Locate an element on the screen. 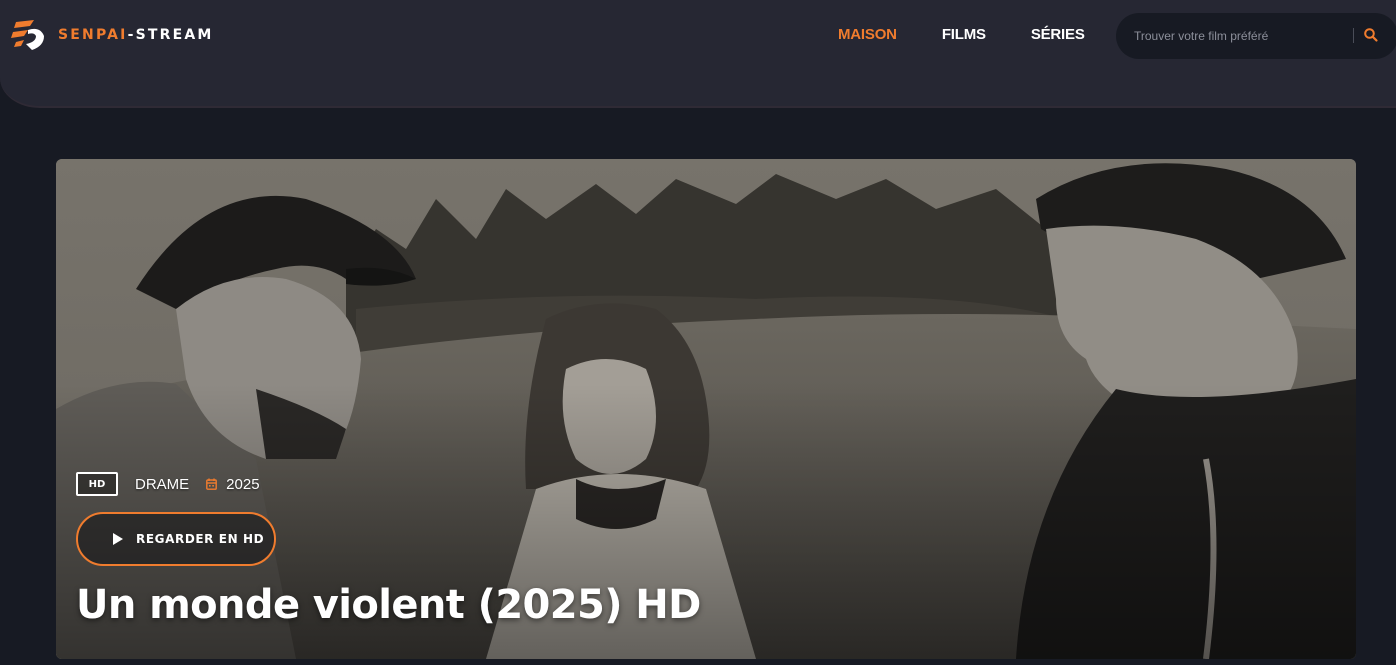 The image size is (1396, 665). watch-hd-label: REGARDER EN HD is located at coordinates (200, 539).